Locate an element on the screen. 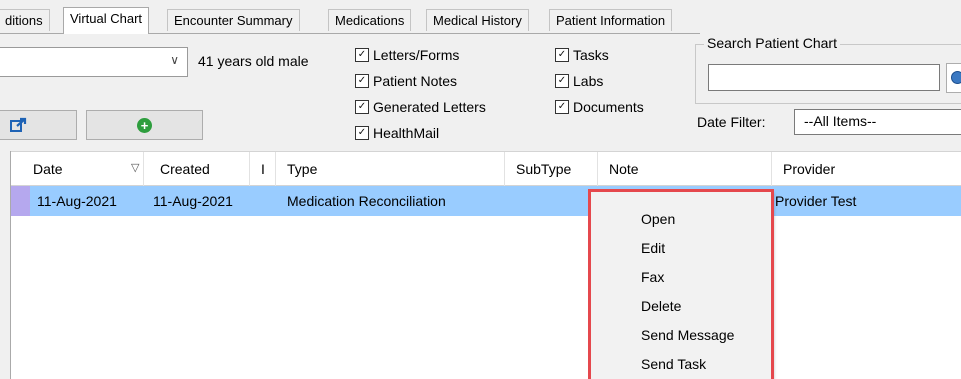  search-button is located at coordinates (953, 78).